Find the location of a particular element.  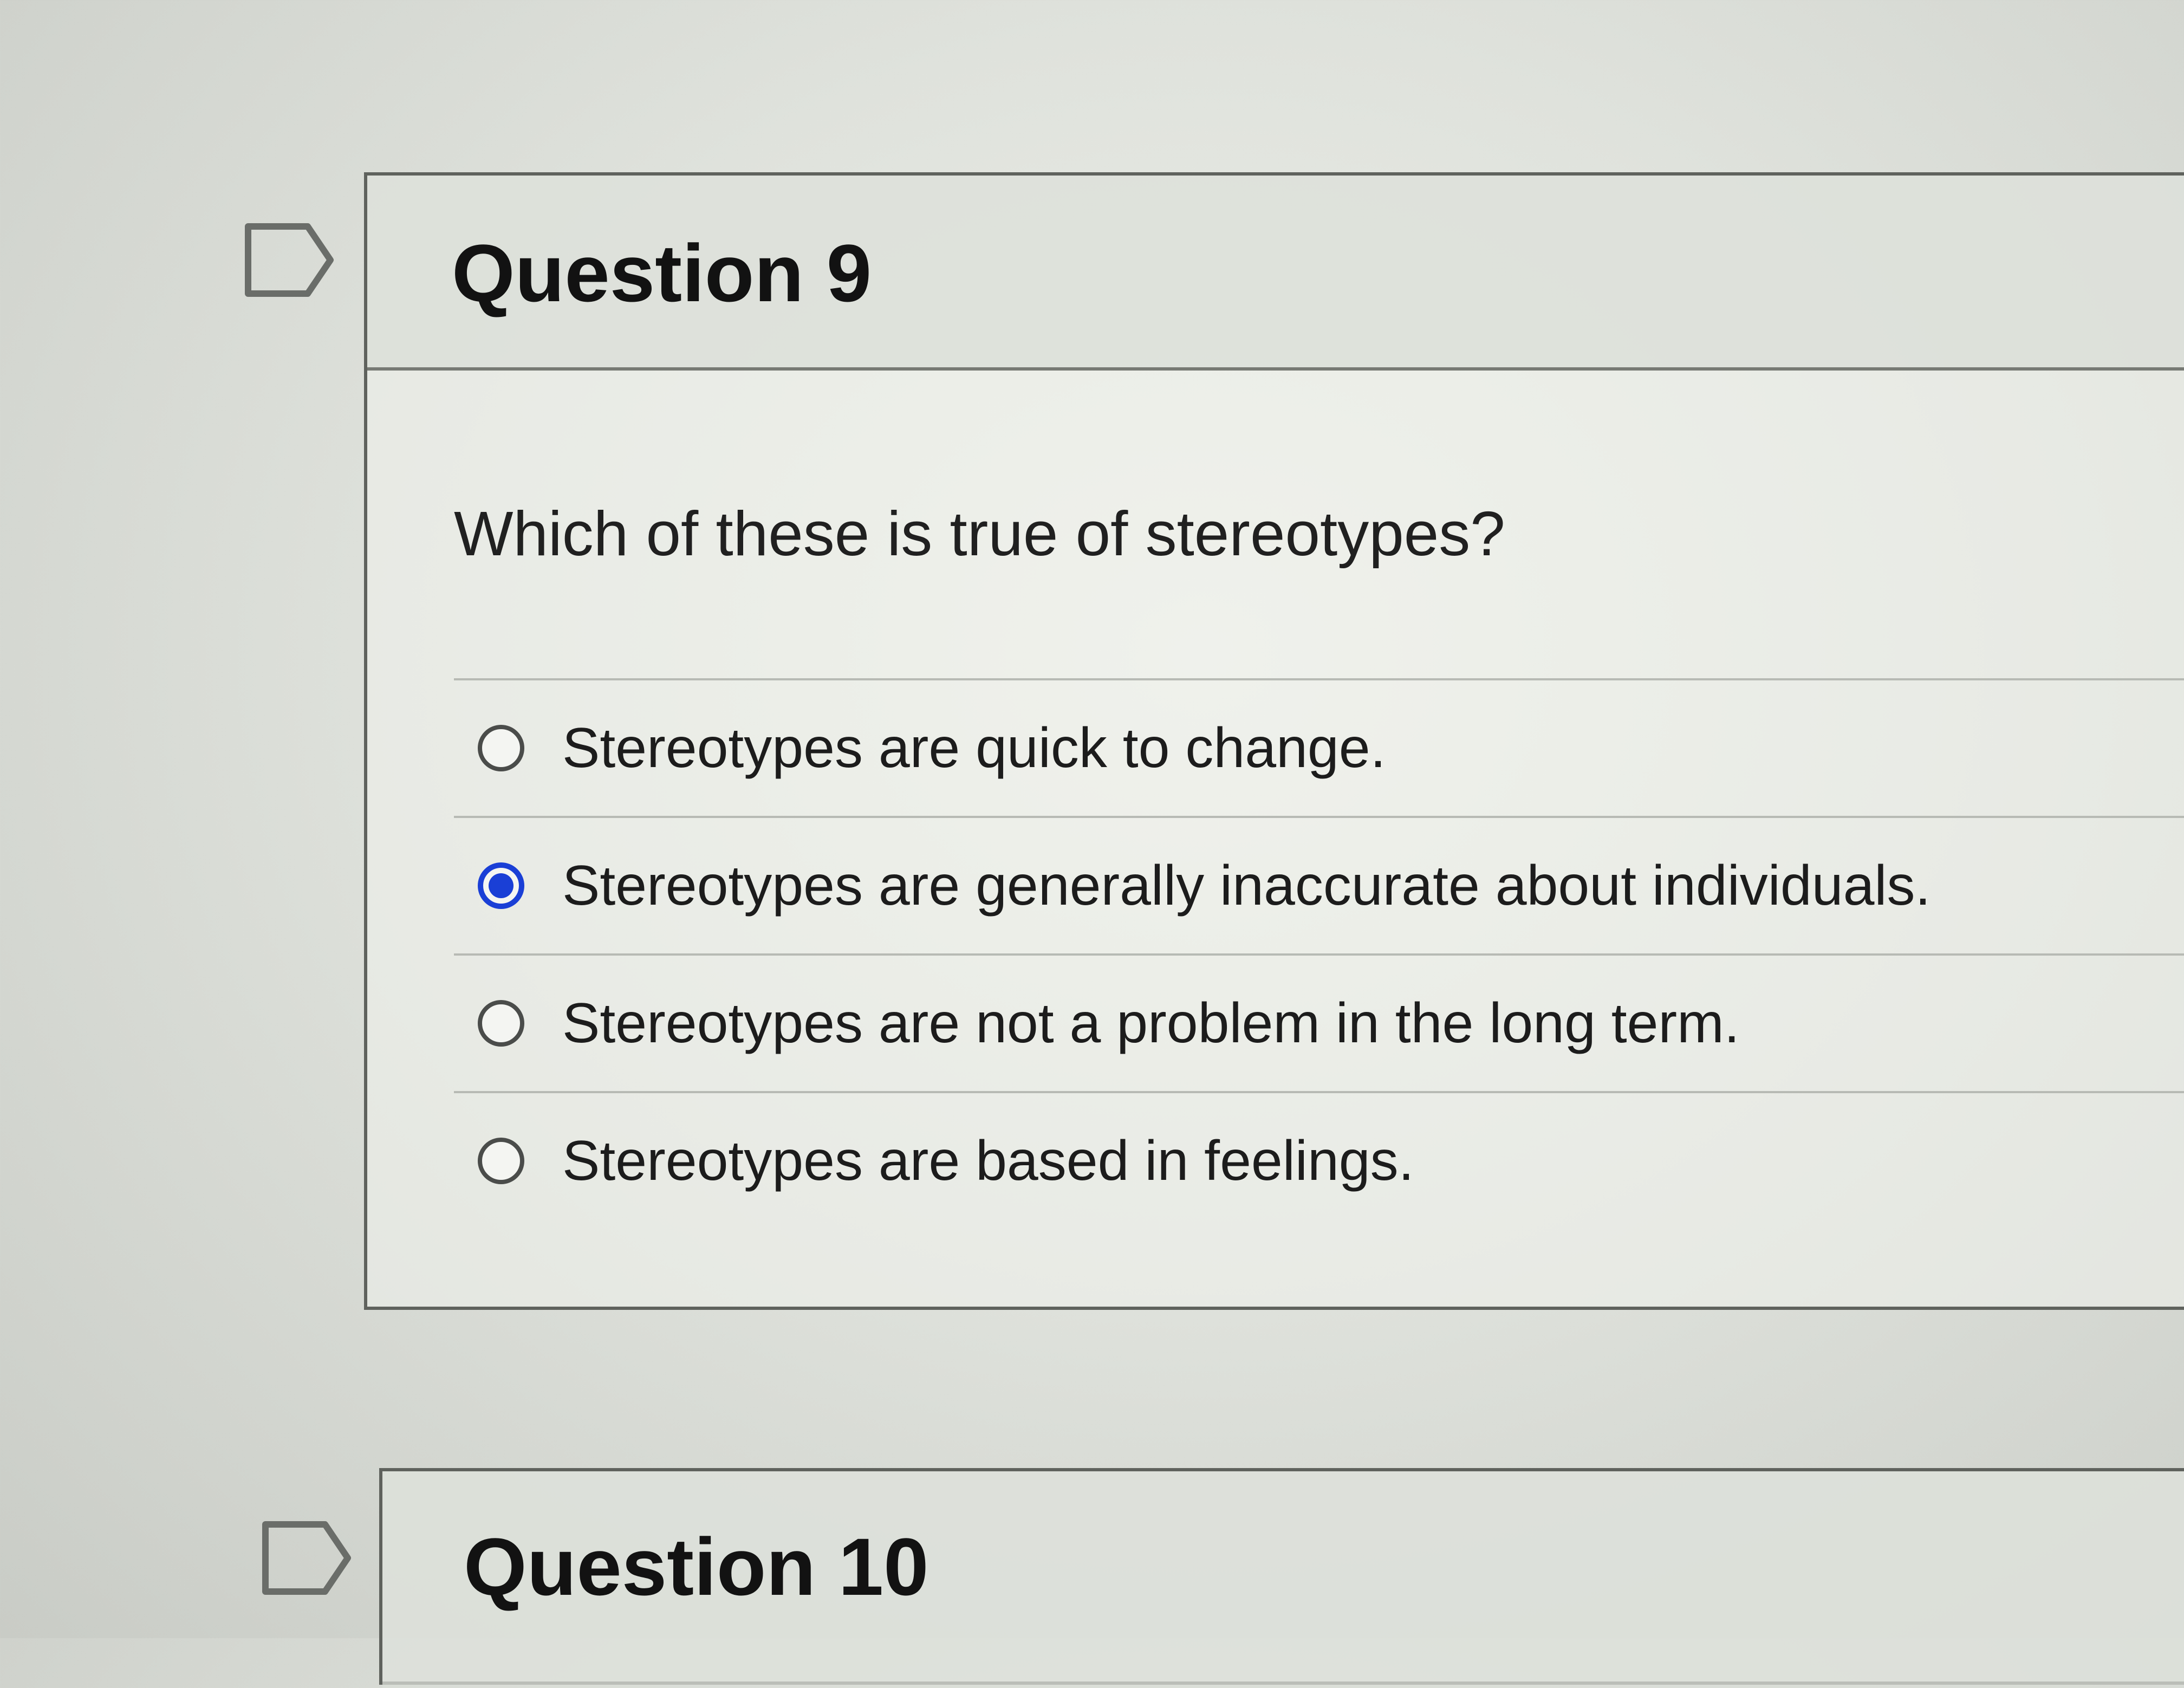

question-9-title: Question 9 is located at coordinates (662, 273).